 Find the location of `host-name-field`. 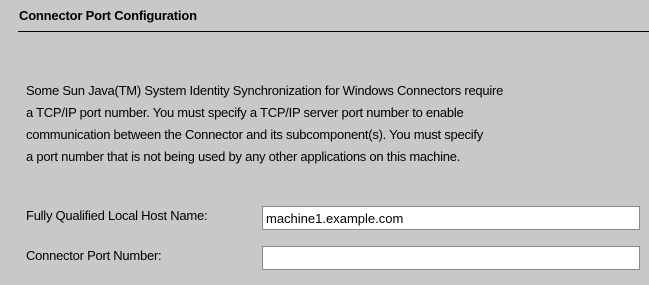

host-name-field is located at coordinates (451, 218).